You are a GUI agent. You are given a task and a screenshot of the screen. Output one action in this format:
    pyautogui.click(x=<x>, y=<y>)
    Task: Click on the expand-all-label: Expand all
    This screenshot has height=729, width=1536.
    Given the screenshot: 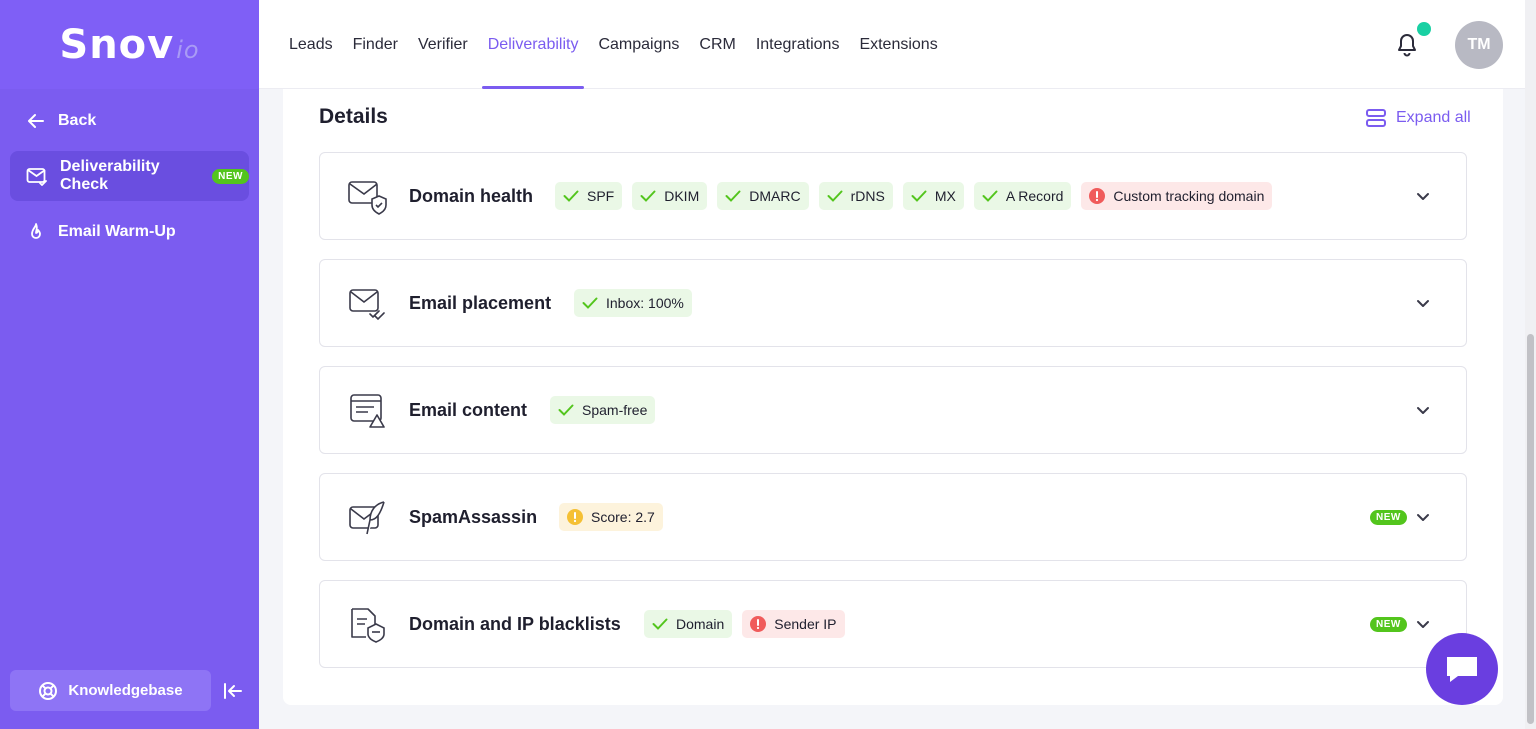 What is the action you would take?
    pyautogui.click(x=1433, y=117)
    